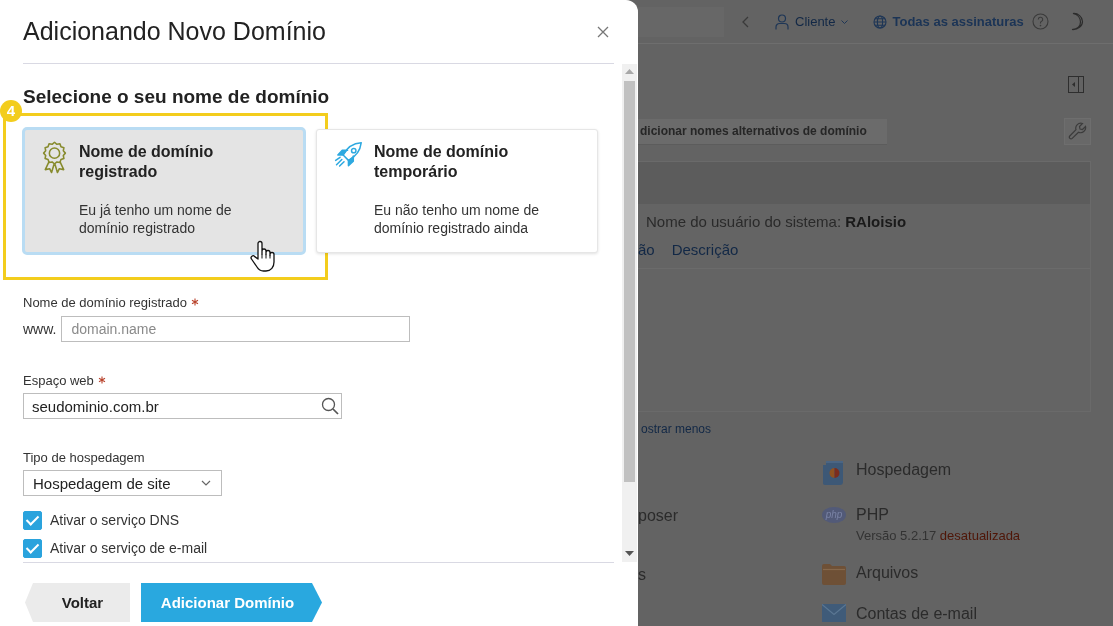 The width and height of the screenshot is (1113, 626). What do you see at coordinates (834, 473) in the screenshot?
I see `document-icon` at bounding box center [834, 473].